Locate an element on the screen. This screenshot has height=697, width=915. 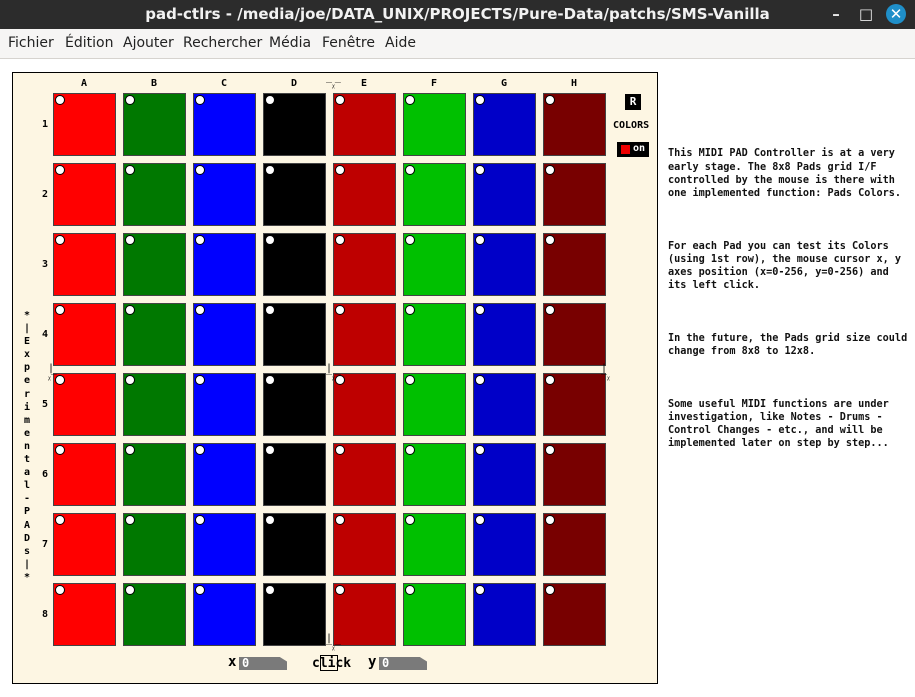
pad-c4 is located at coordinates (224, 334).